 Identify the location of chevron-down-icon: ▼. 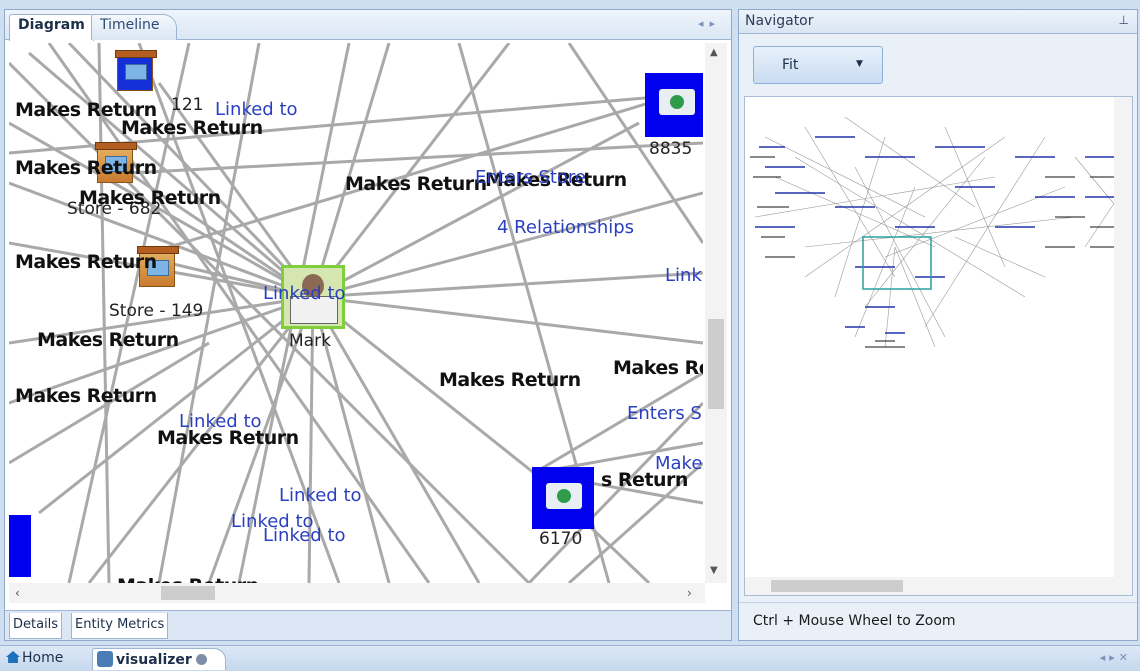
(859, 64).